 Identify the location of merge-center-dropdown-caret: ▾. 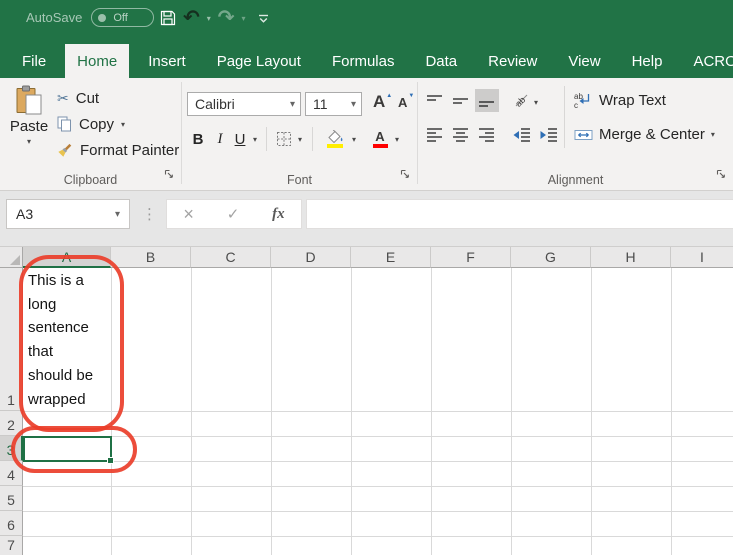
(713, 134).